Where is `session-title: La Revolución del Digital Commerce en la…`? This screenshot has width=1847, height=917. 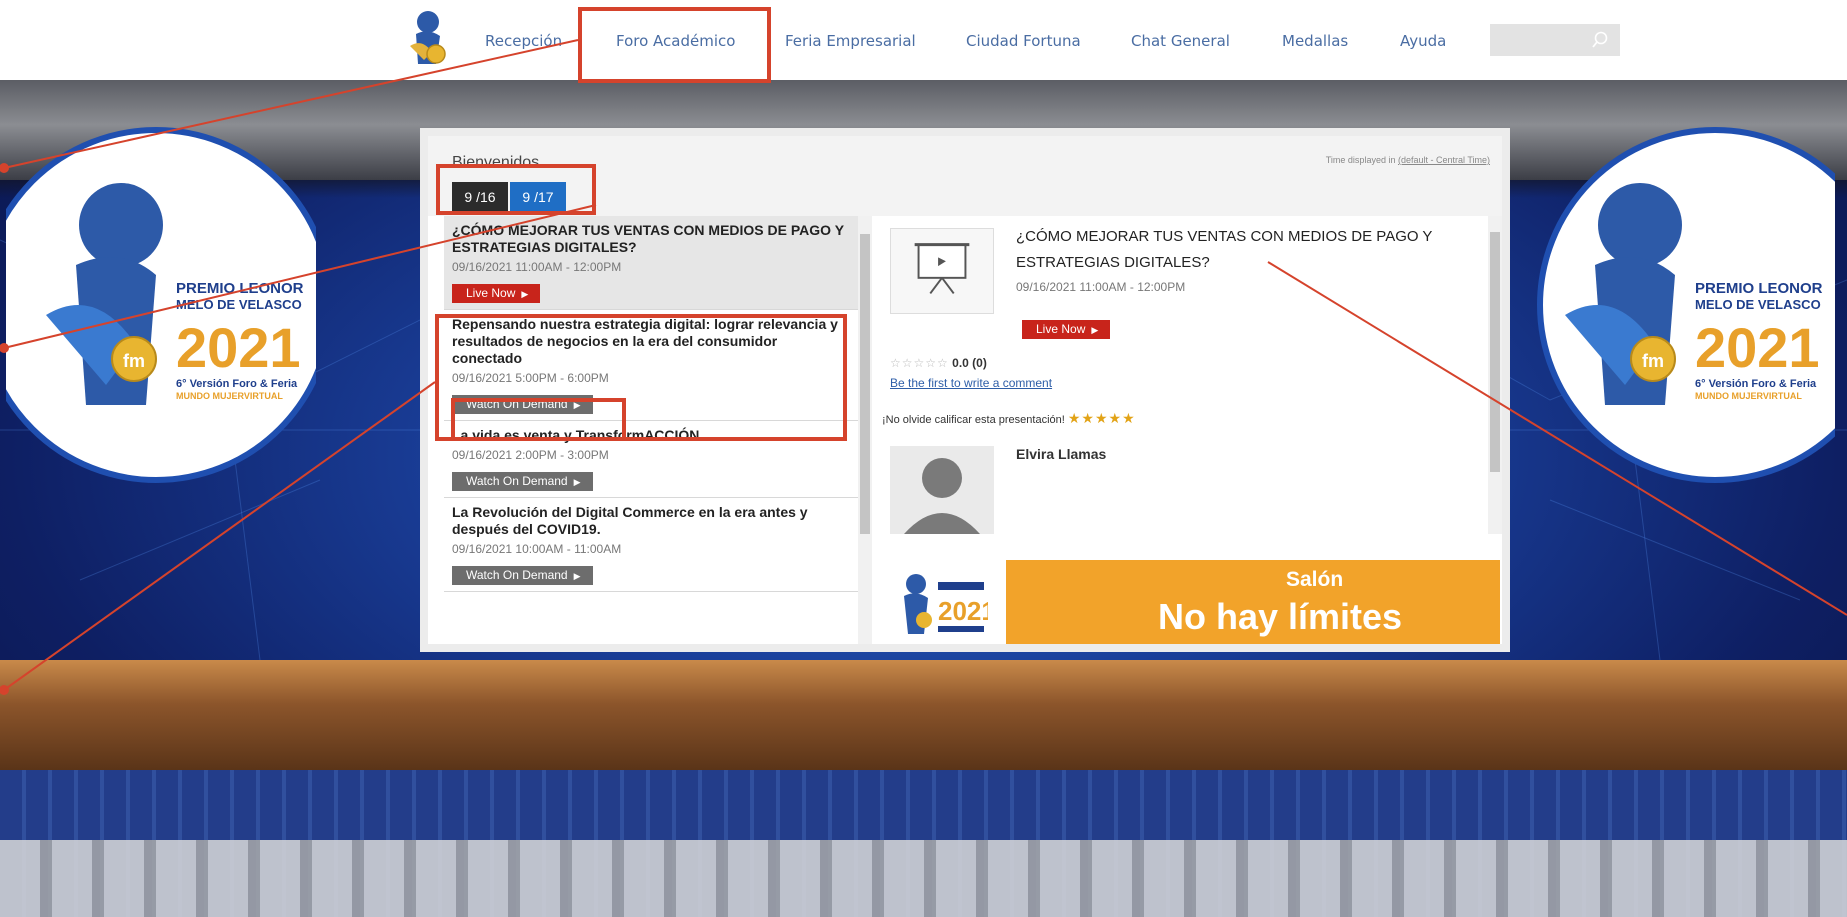 session-title: La Revolución del Digital Commerce en la… is located at coordinates (651, 521).